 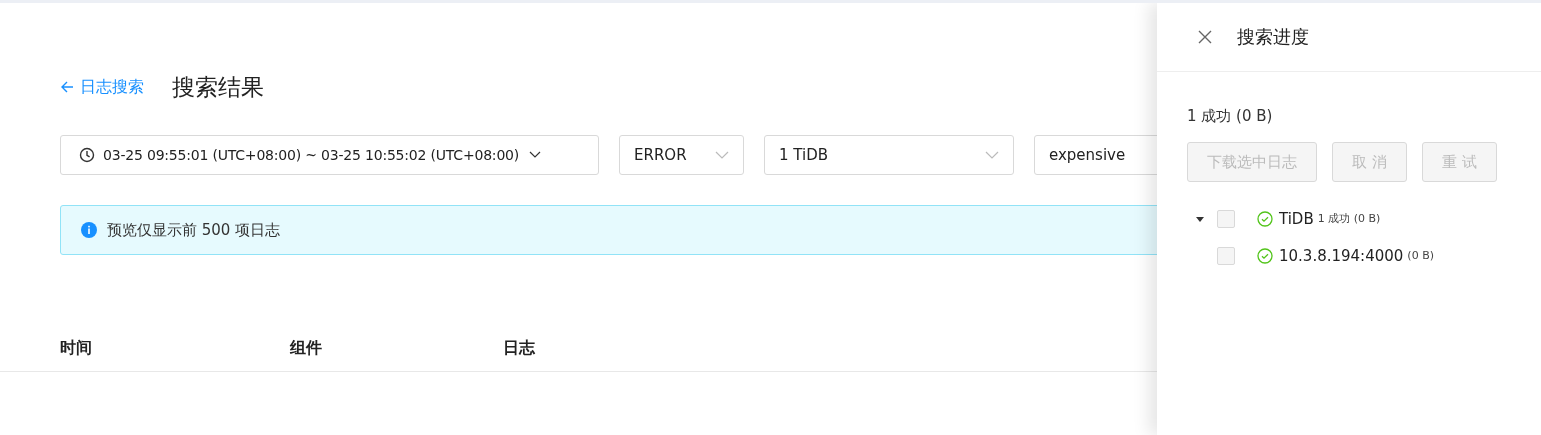 I want to click on node-detail: (0 B), so click(x=1420, y=255).